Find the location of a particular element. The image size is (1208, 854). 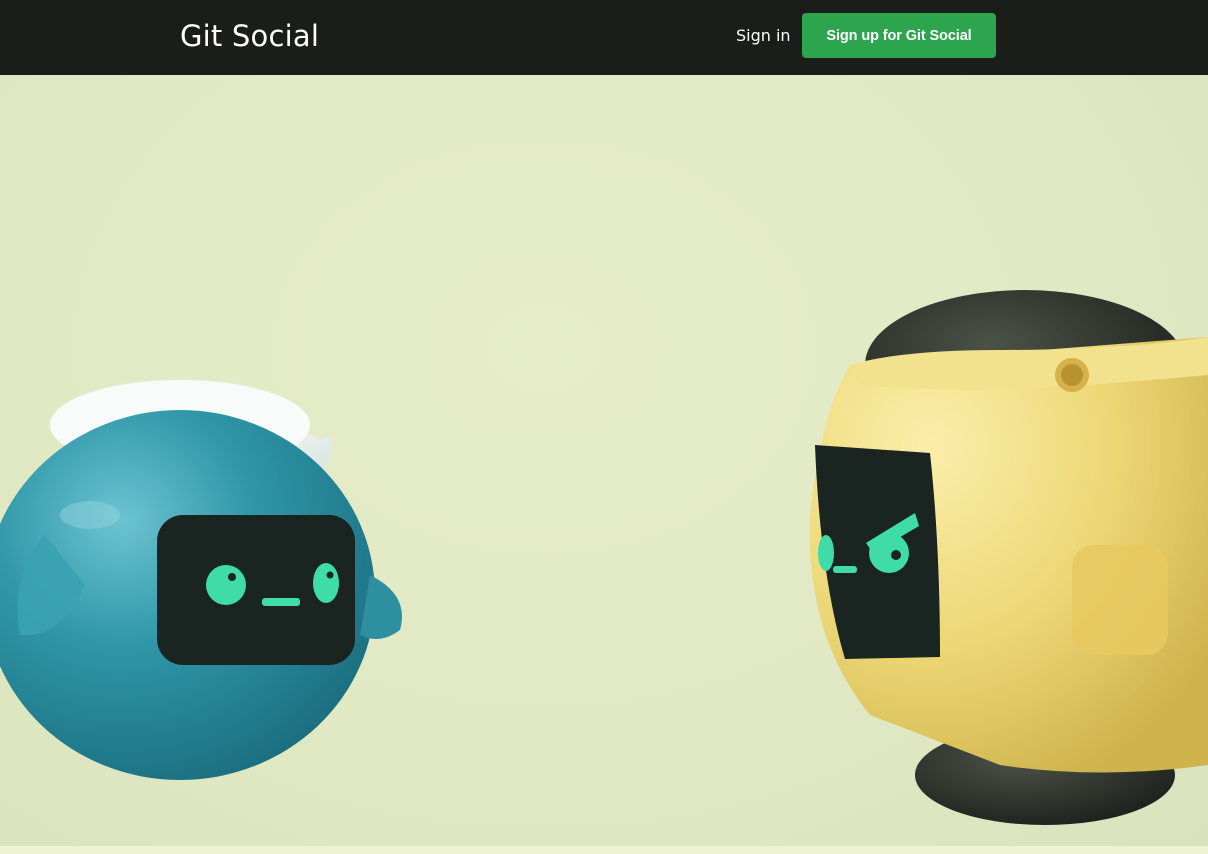

sign-in-link: Sign in is located at coordinates (763, 36).